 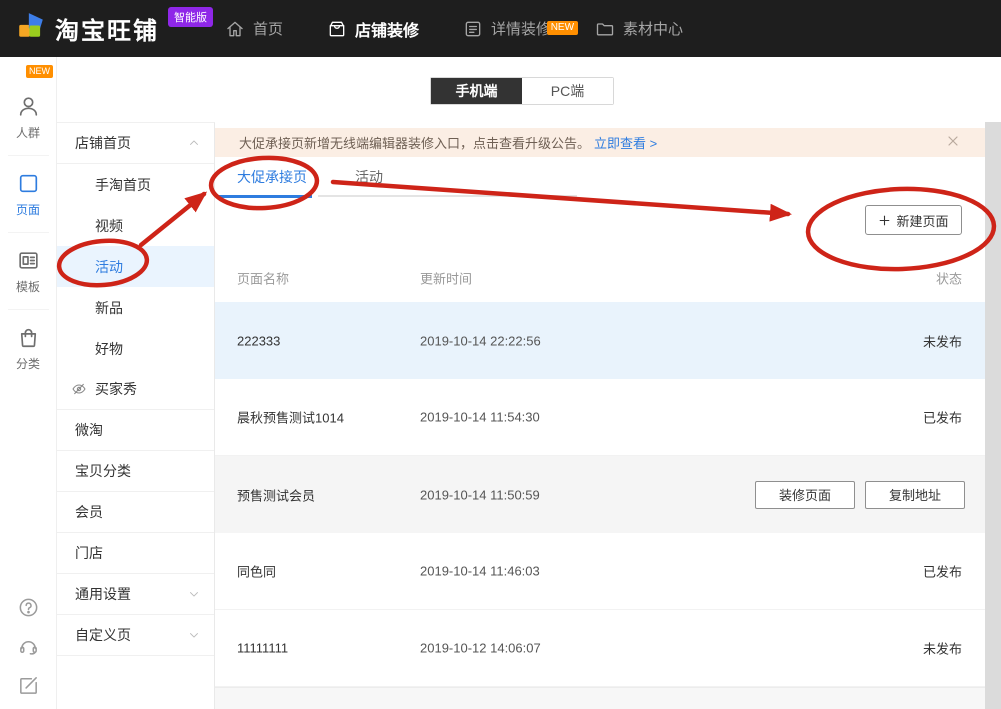 I want to click on sidebar-item-活动: 活动, so click(x=135, y=266).